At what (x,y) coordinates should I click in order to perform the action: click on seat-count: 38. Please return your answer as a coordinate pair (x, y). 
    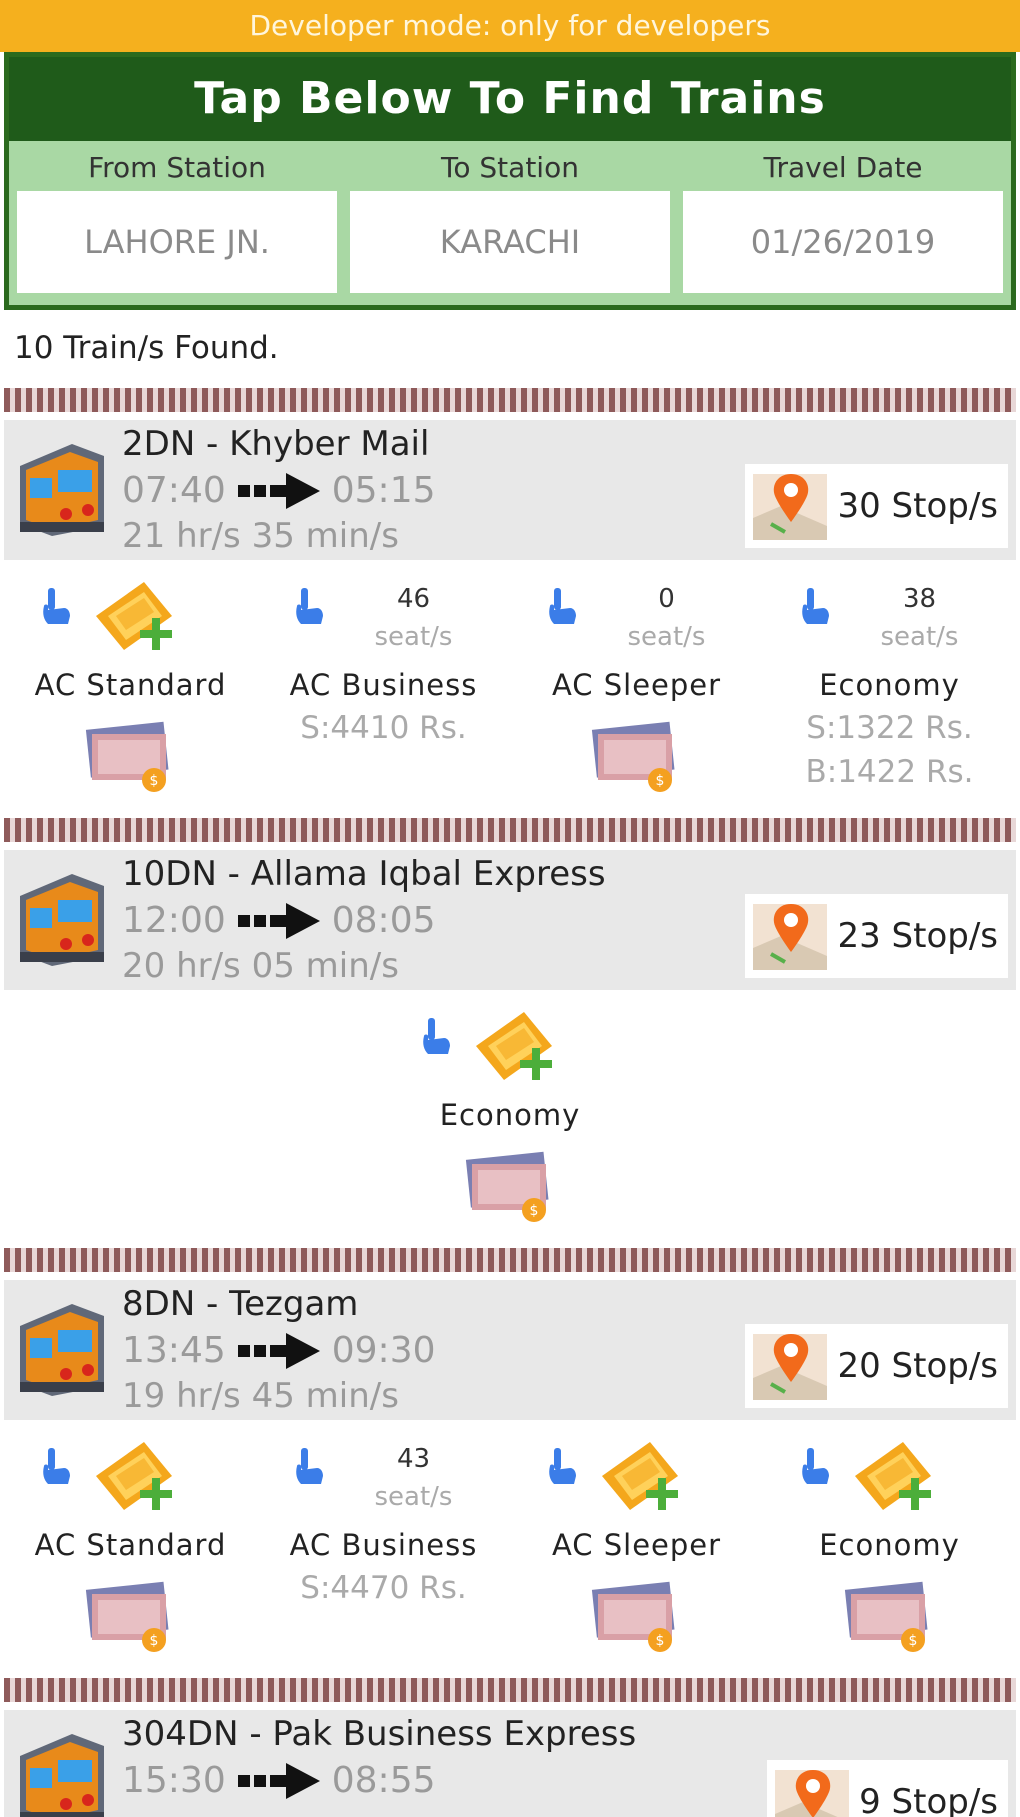
    Looking at the image, I should click on (919, 599).